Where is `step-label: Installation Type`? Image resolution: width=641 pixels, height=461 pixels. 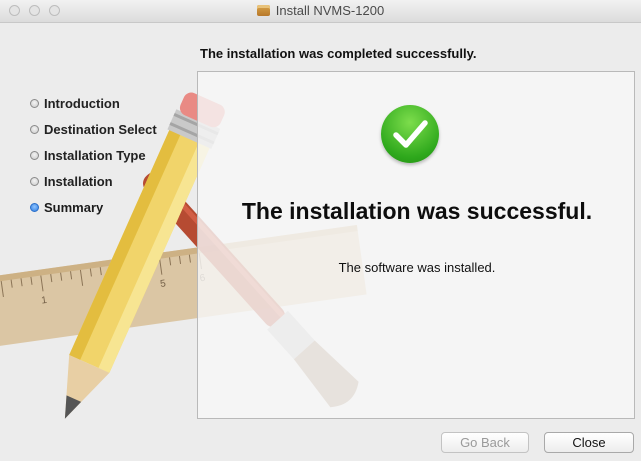 step-label: Installation Type is located at coordinates (95, 155).